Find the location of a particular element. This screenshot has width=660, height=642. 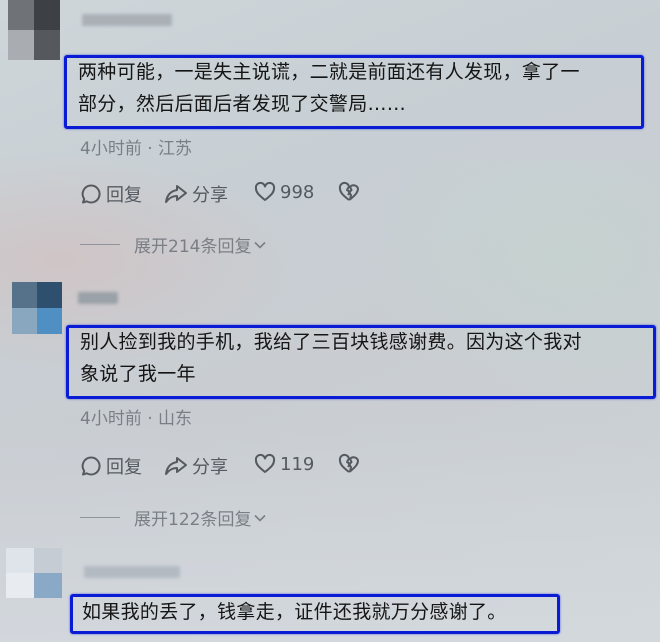

comment-meta: 4小时前 · 山东 is located at coordinates (136, 416).